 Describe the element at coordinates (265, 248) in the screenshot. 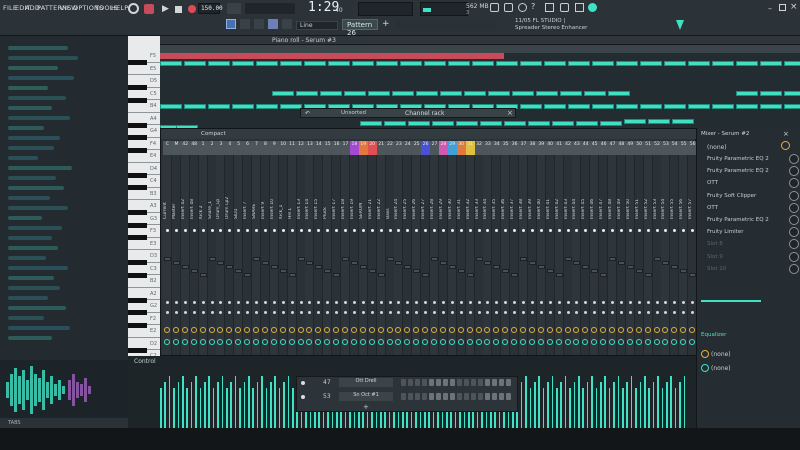

I see `mixer-strip: 8 Insert 9` at that location.